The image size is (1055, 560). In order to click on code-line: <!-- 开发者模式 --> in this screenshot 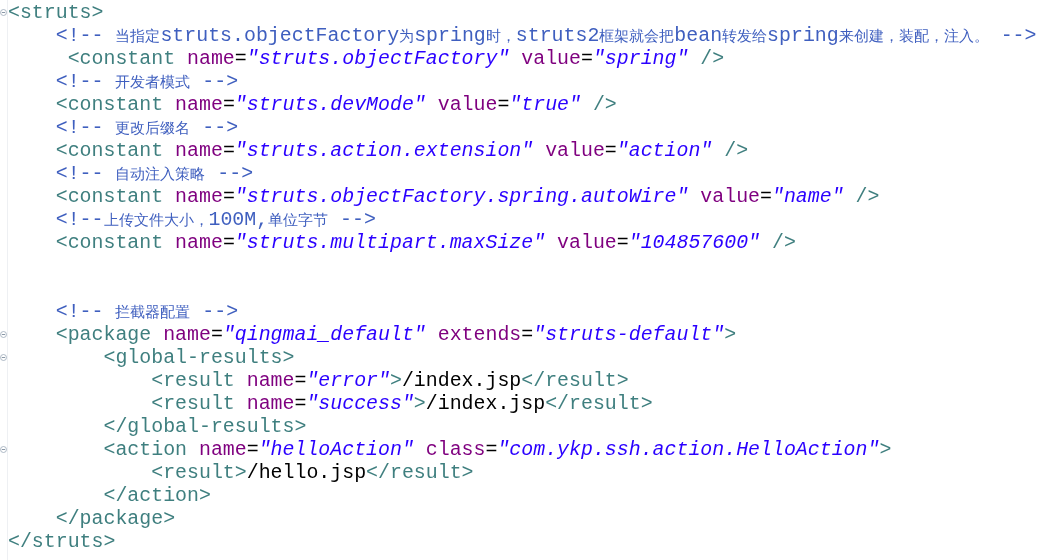, I will do `click(147, 81)`.